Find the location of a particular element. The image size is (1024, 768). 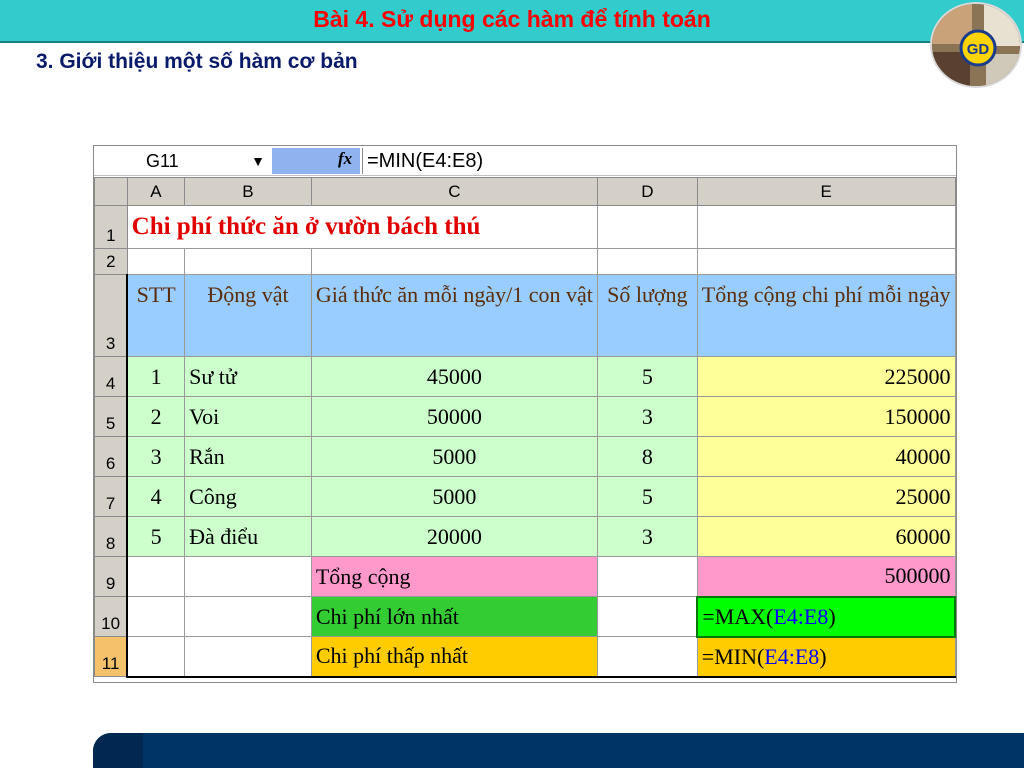

cell-animal: Đà điểu is located at coordinates (248, 536).